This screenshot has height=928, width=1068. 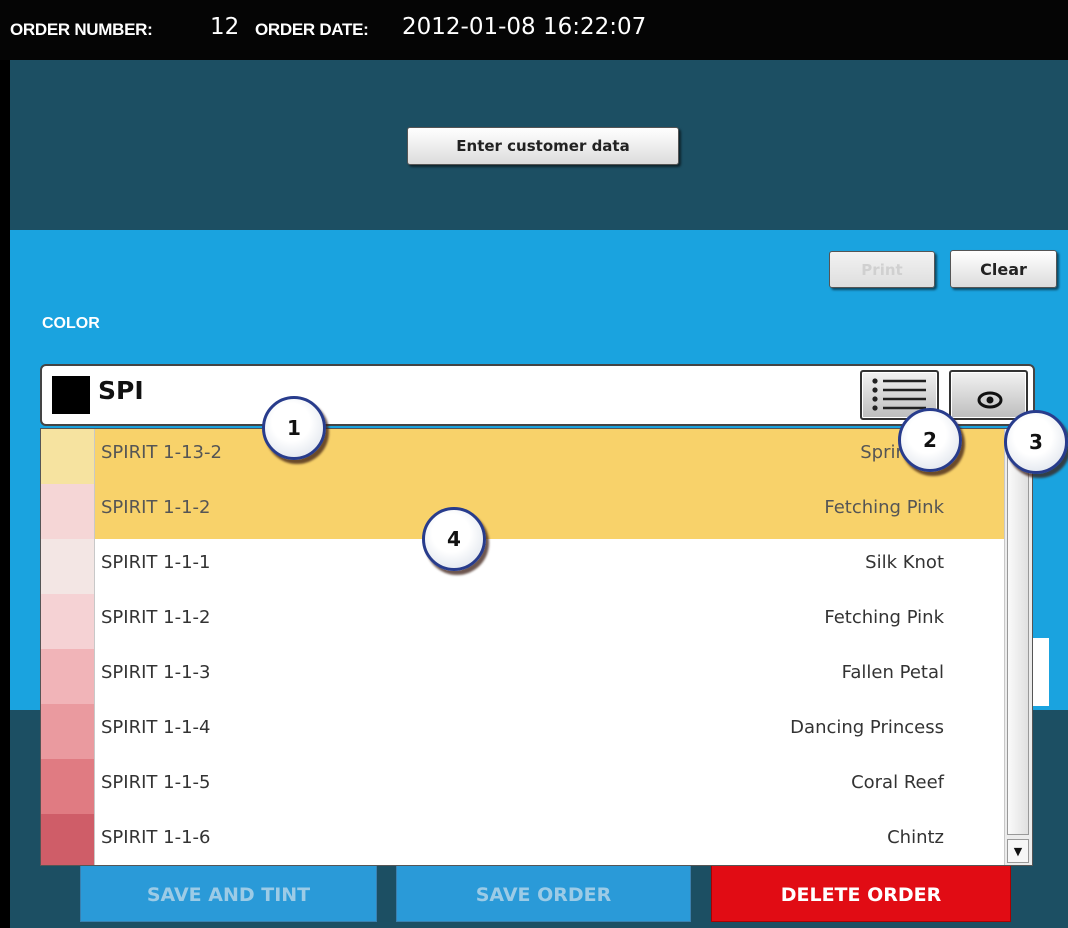 What do you see at coordinates (904, 562) in the screenshot?
I see `color-name: Silk Knot` at bounding box center [904, 562].